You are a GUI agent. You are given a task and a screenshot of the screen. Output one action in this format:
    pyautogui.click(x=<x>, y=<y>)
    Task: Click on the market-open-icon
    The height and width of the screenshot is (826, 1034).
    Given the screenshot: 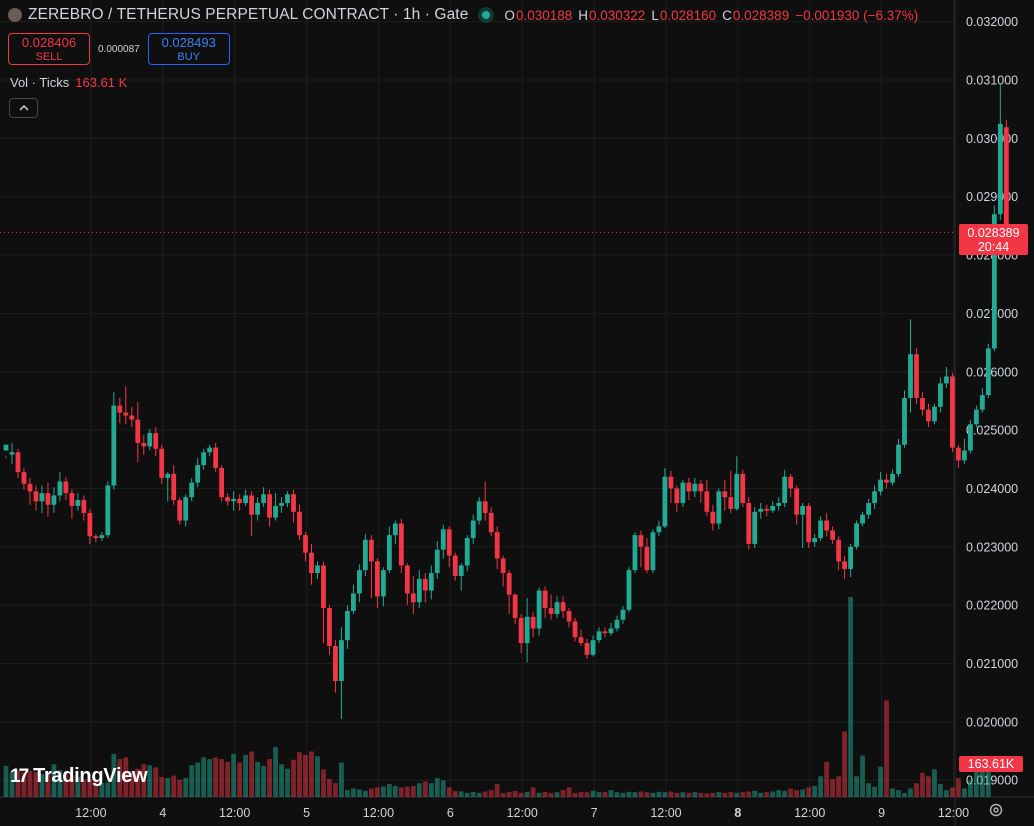 What is the action you would take?
    pyautogui.click(x=486, y=15)
    